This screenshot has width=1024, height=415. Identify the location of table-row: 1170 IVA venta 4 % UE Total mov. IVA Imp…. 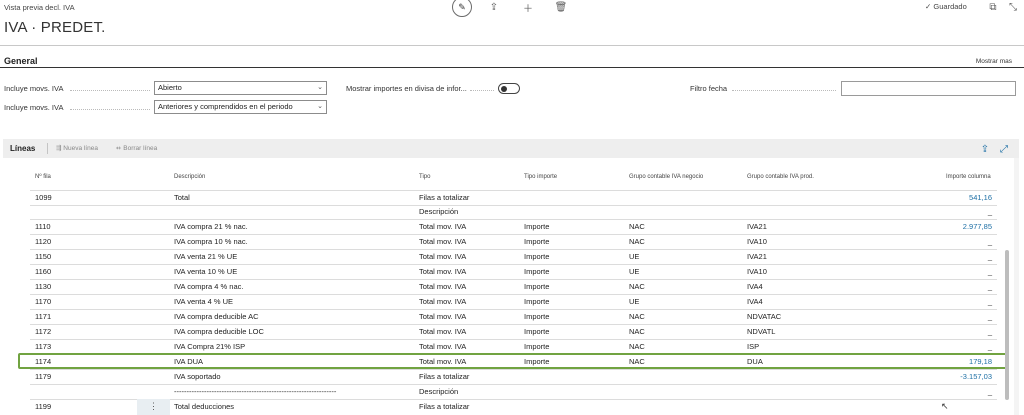
(513, 302).